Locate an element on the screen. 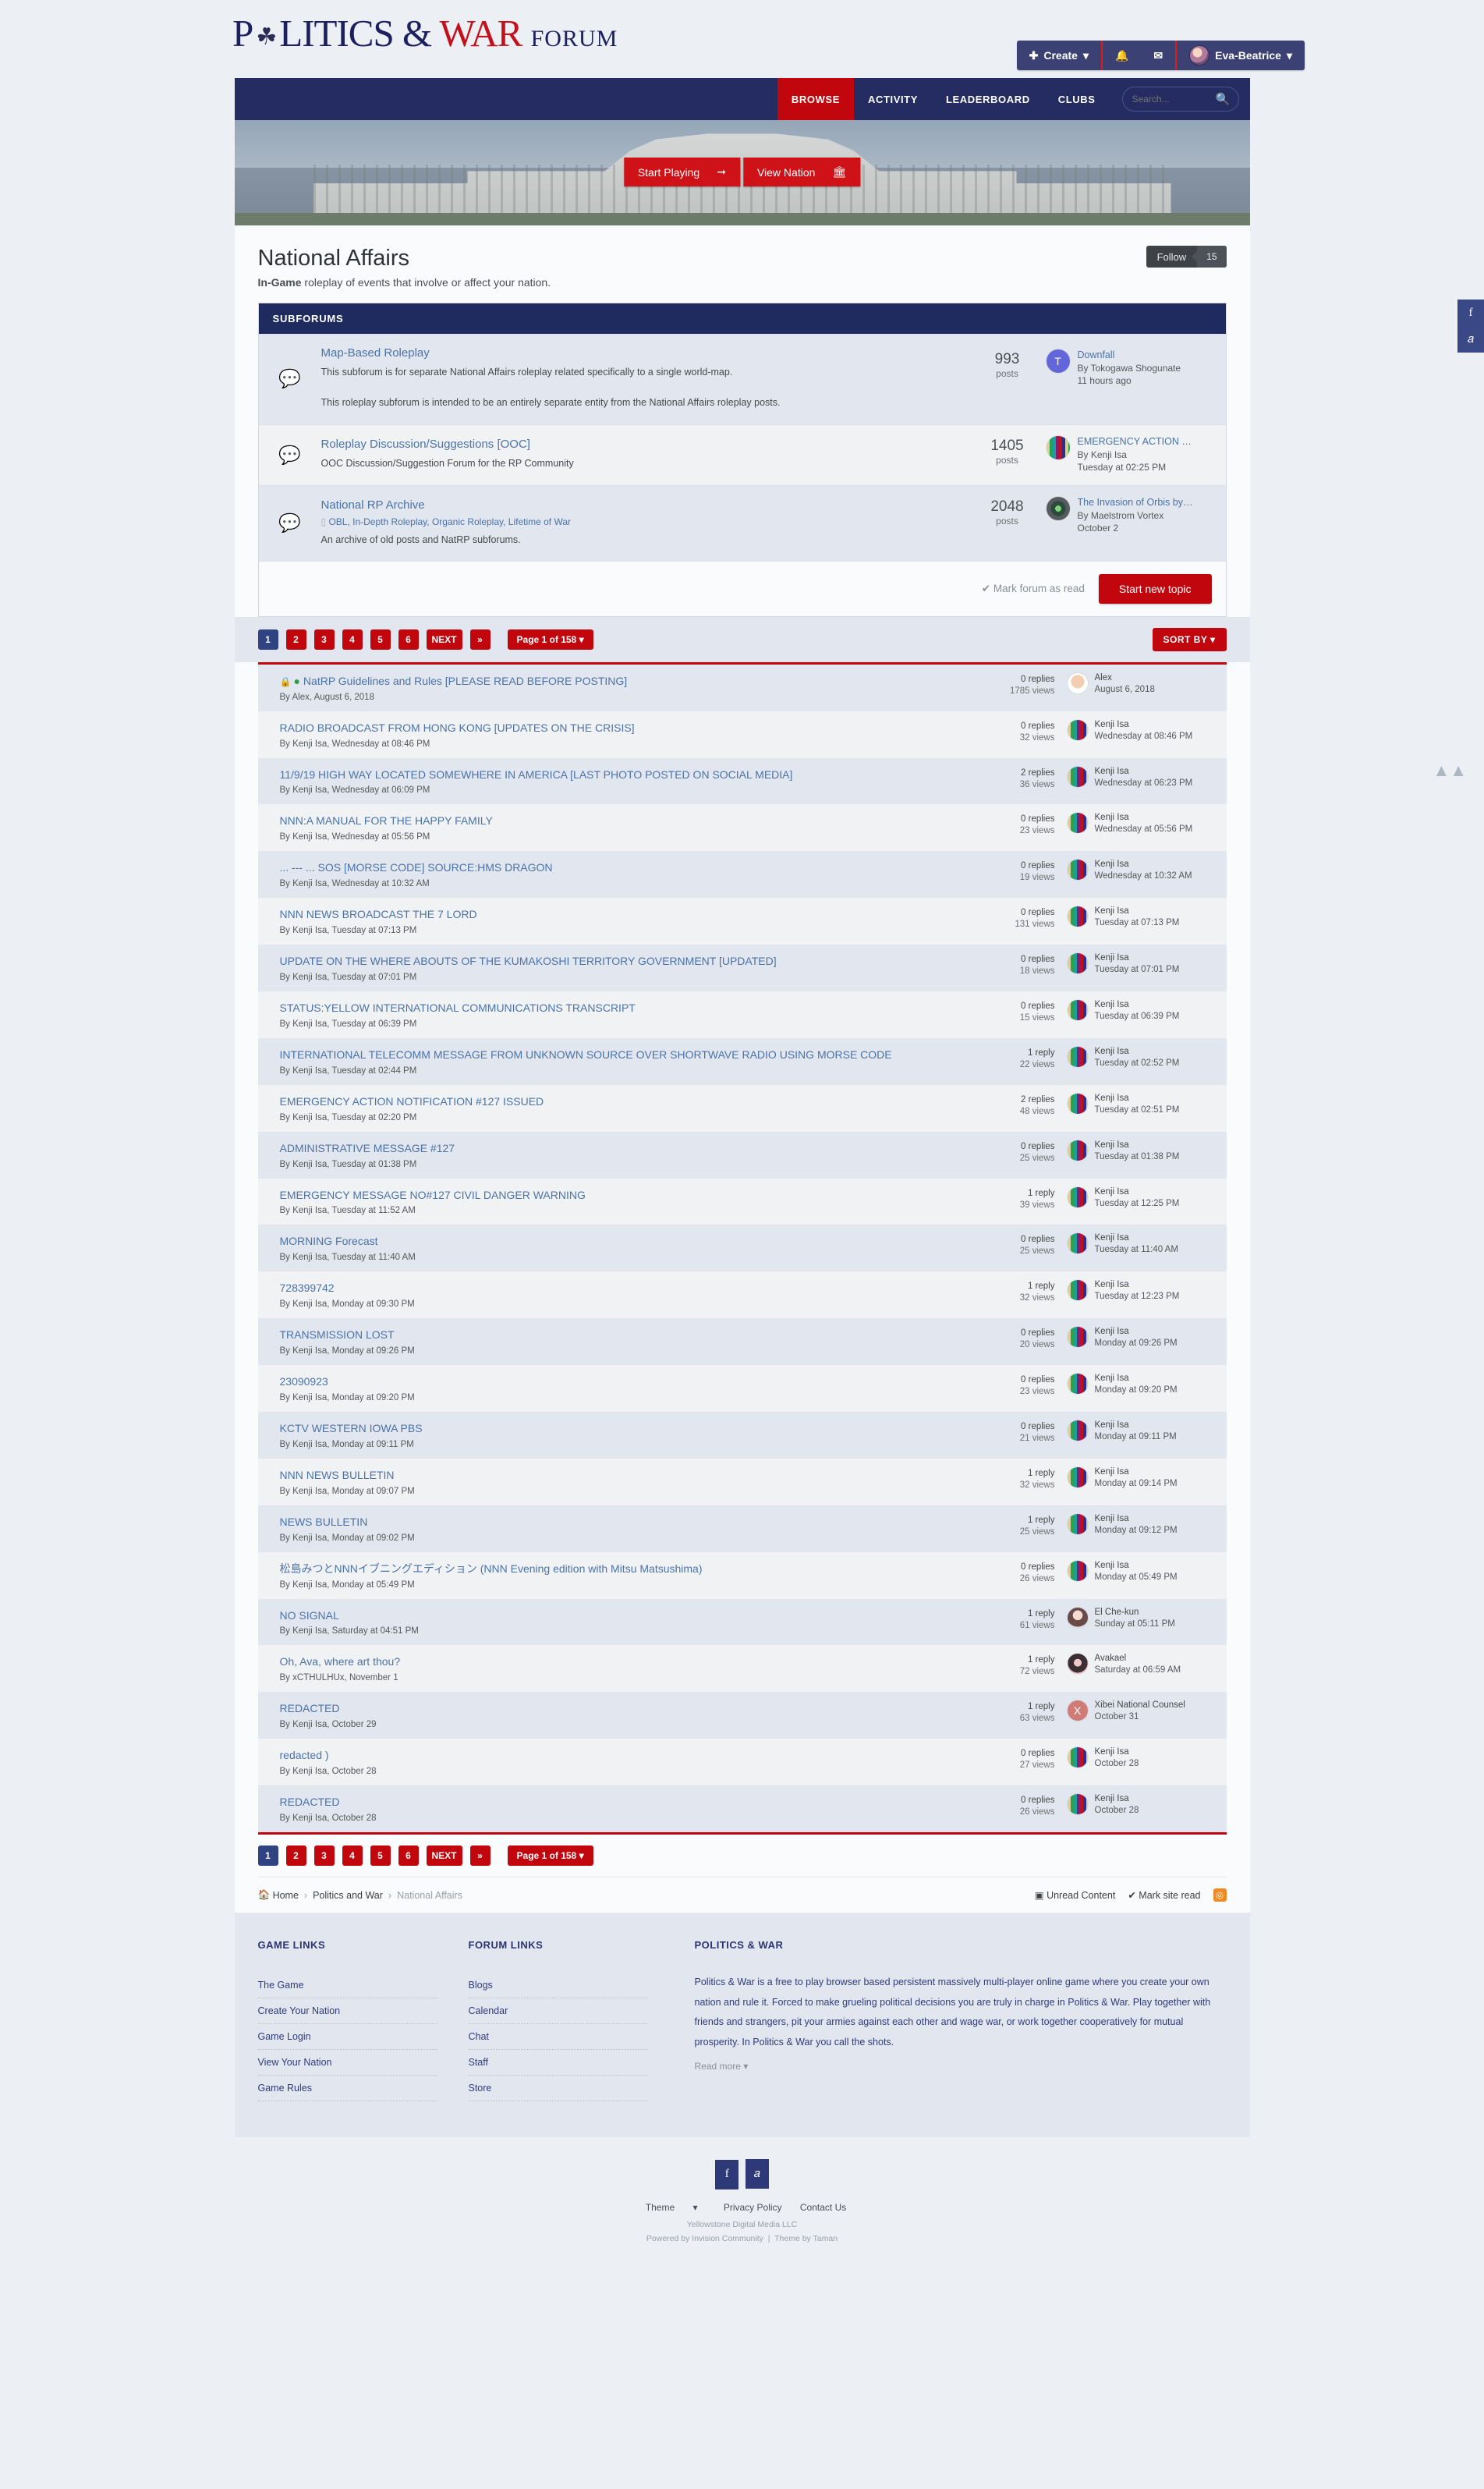  theme-credit-label: Theme by Taman is located at coordinates (806, 2238).